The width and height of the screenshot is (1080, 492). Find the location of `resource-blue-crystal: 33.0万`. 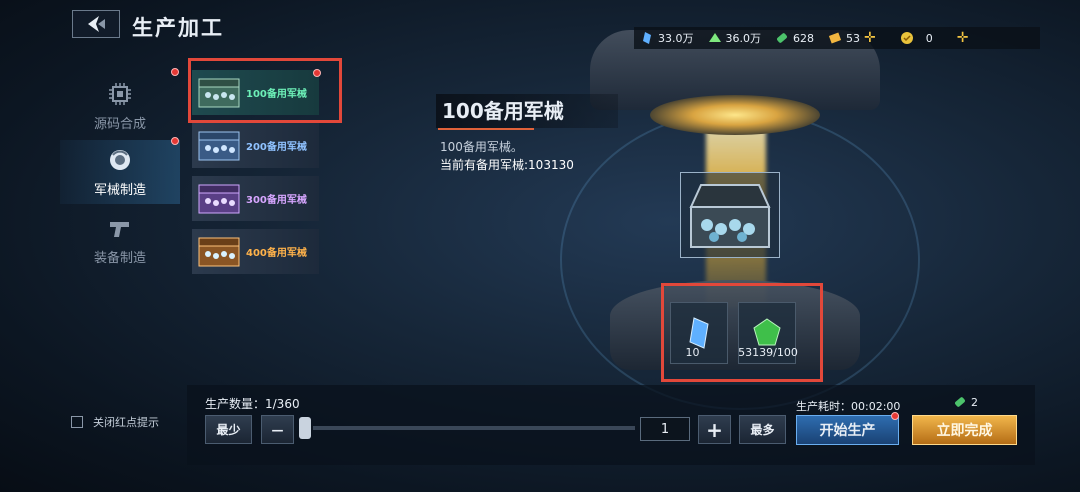

resource-blue-crystal: 33.0万 is located at coordinates (667, 38).